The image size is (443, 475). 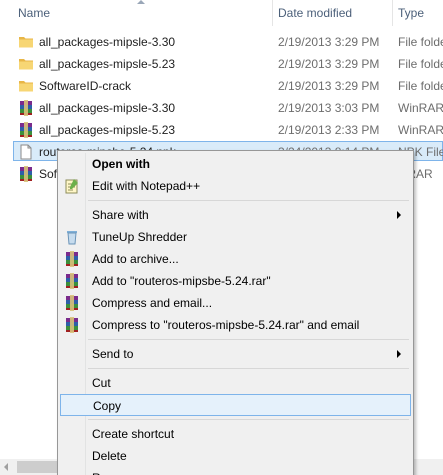 I want to click on menu-item-label: Open with, so click(x=121, y=164).